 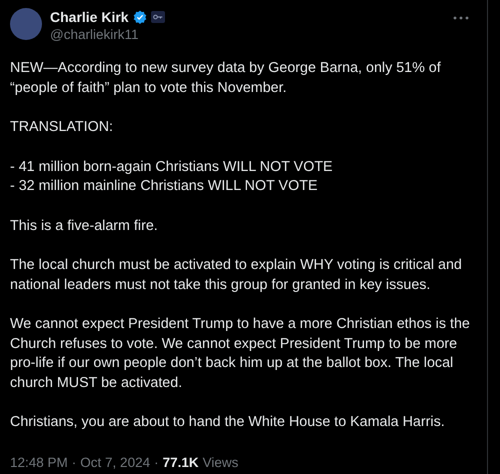 I want to click on affiliate-badge-icon, so click(x=157, y=17).